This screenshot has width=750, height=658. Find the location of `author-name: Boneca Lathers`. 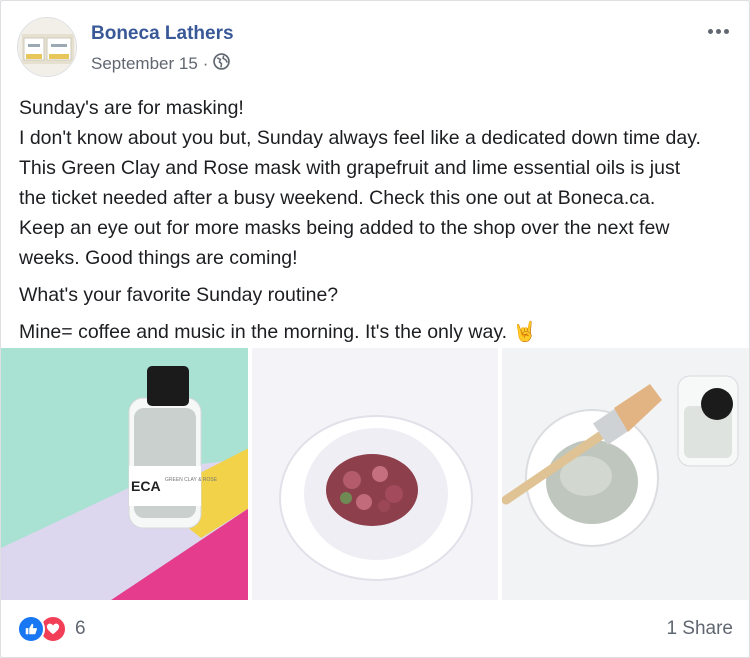

author-name: Boneca Lathers is located at coordinates (162, 34).